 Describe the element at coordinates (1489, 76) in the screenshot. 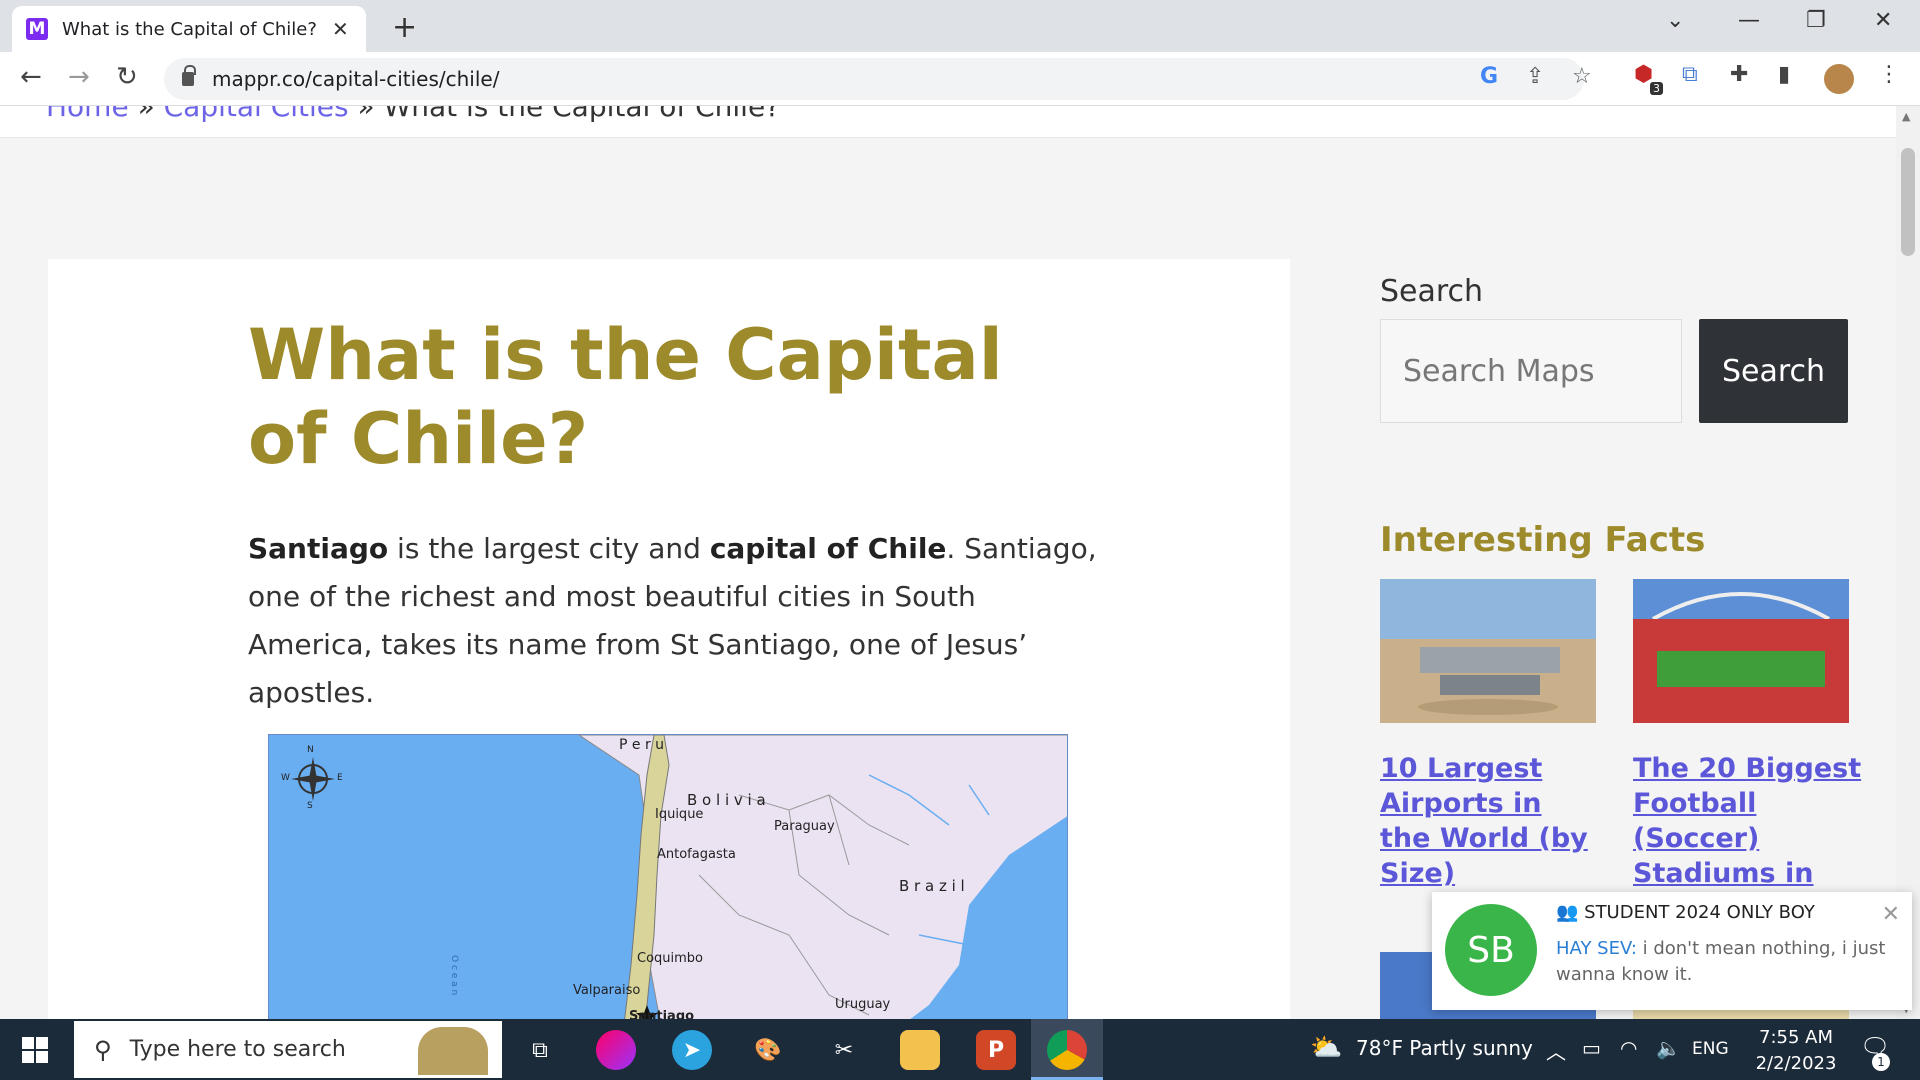

I see `google-icon: G` at that location.